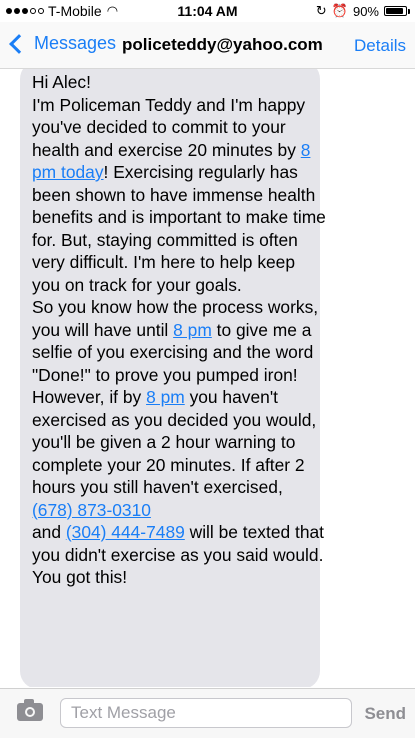 This screenshot has width=415, height=738. I want to click on status-bar: T-Mobile ◠ 11:04 AM ↻ ⏰ 90%, so click(207, 11).